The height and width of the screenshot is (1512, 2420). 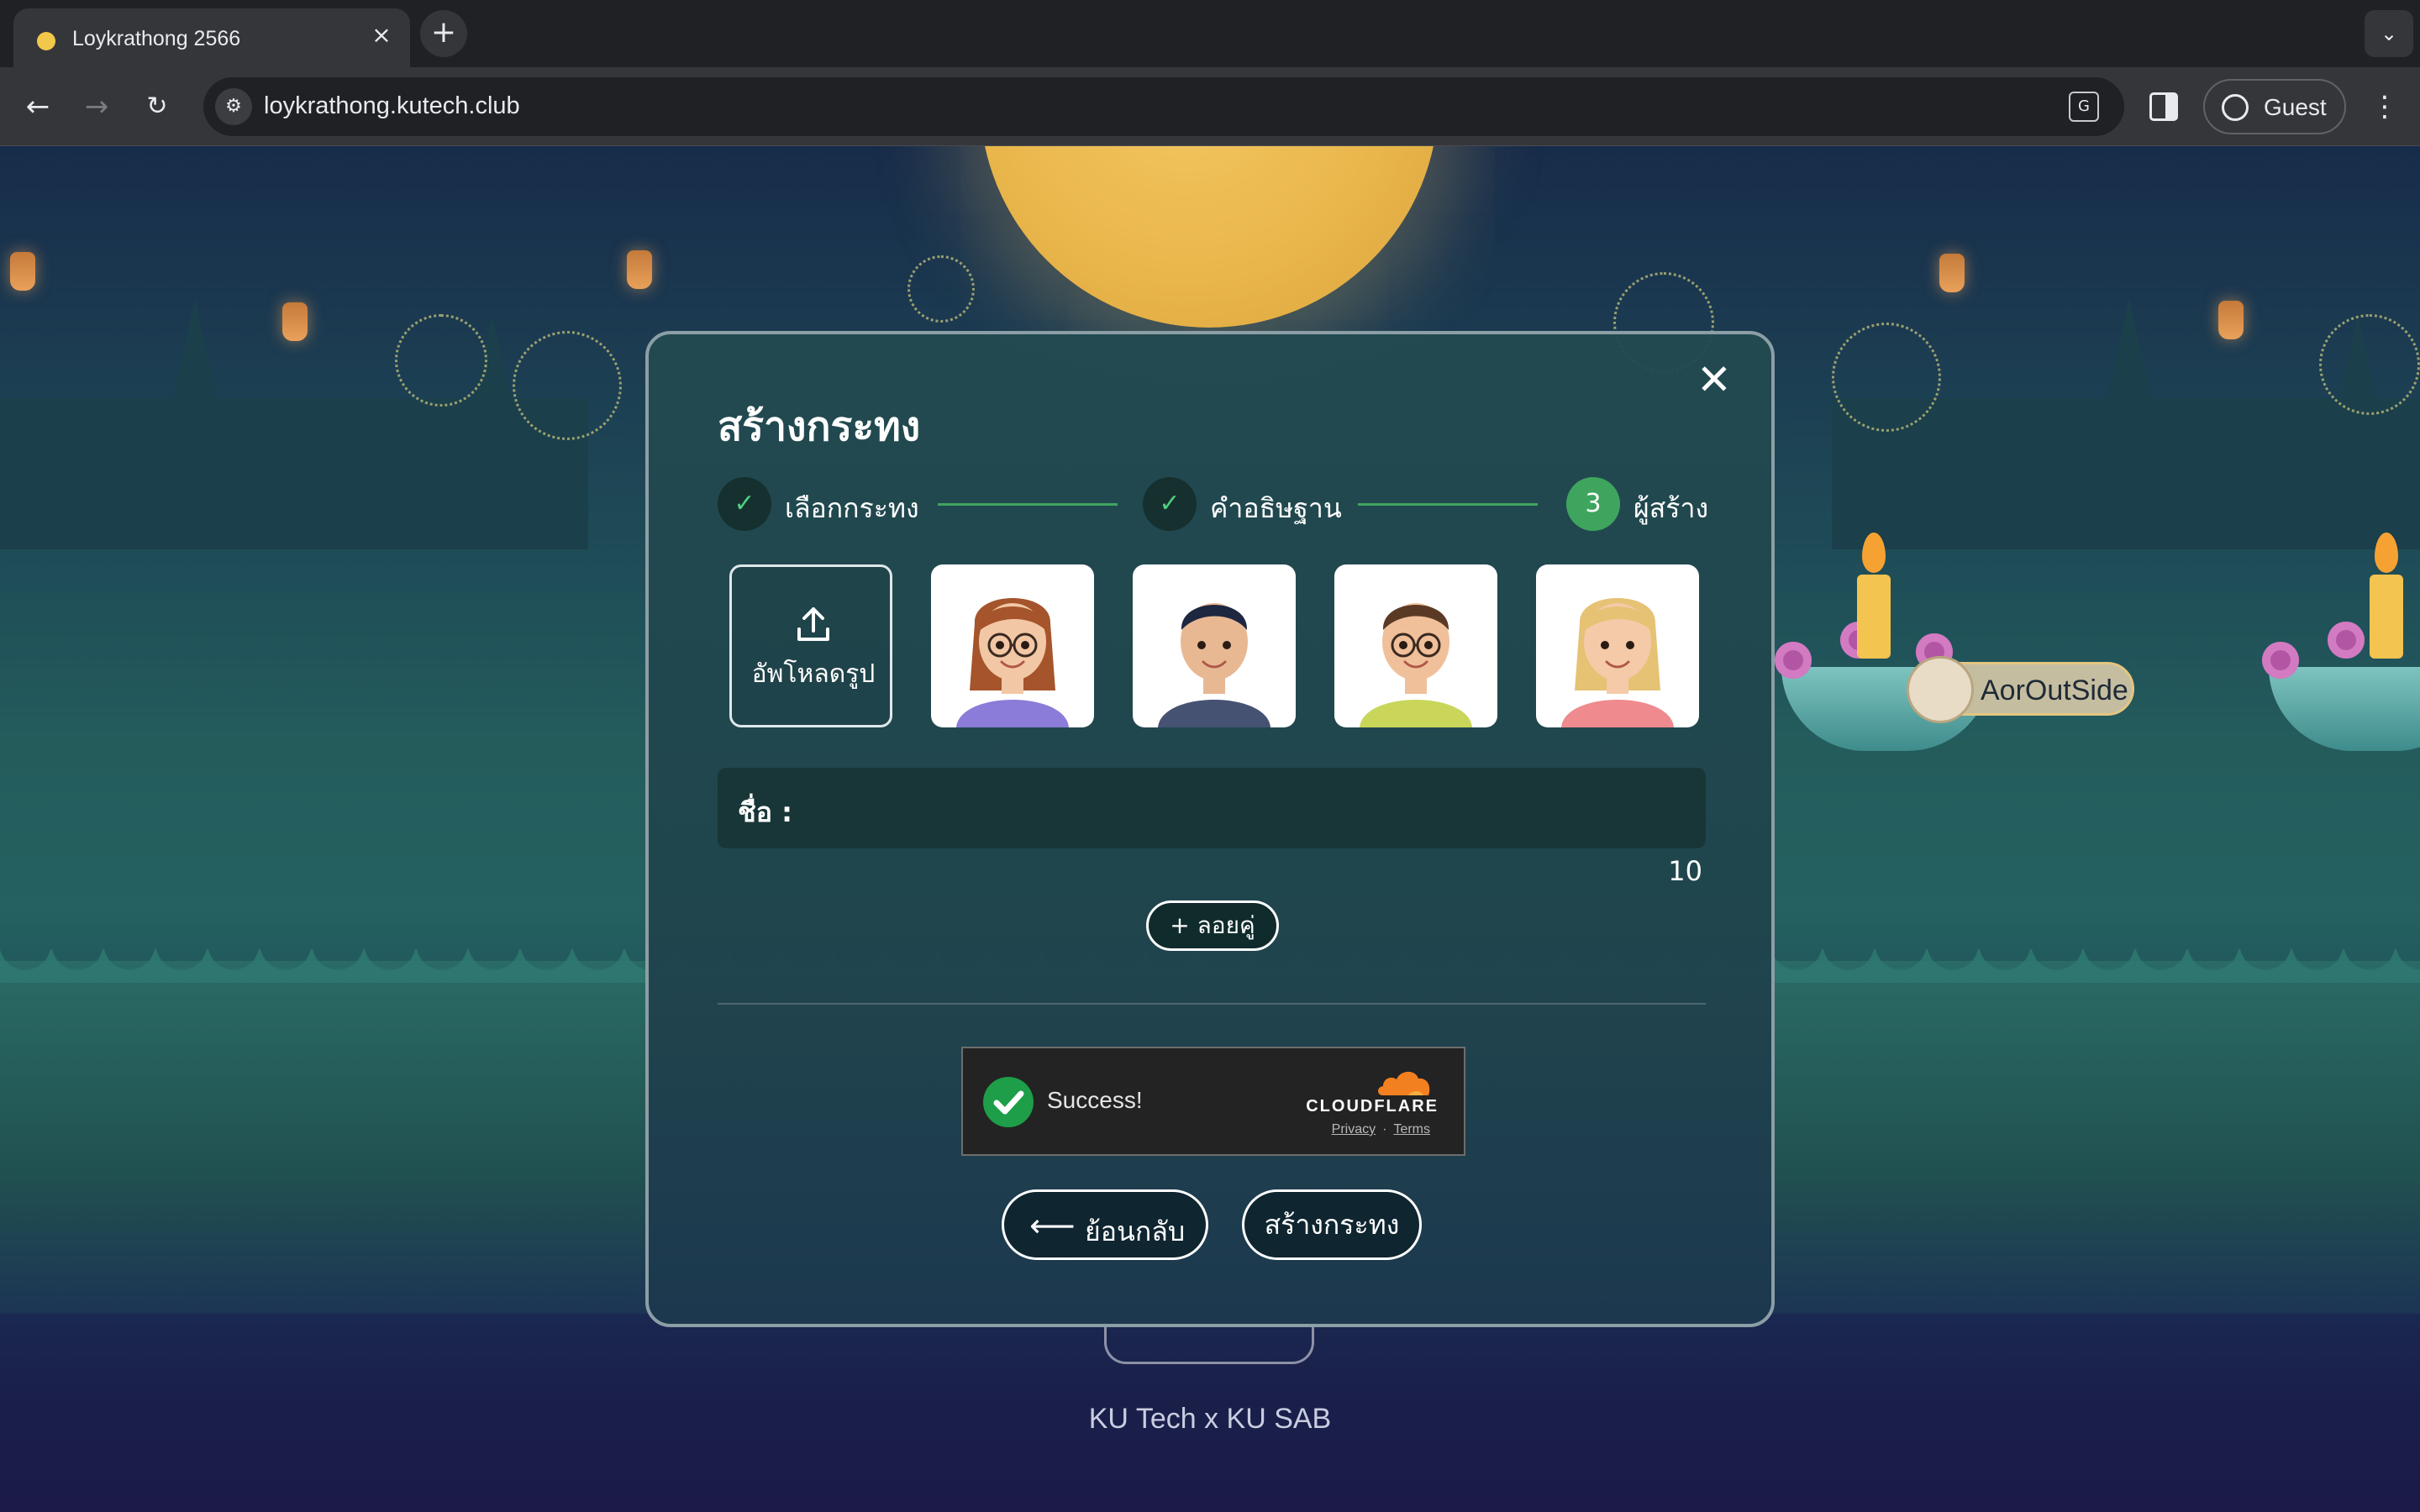 I want to click on cloudflare-brand: CLOUDFLARE, so click(x=1373, y=1106).